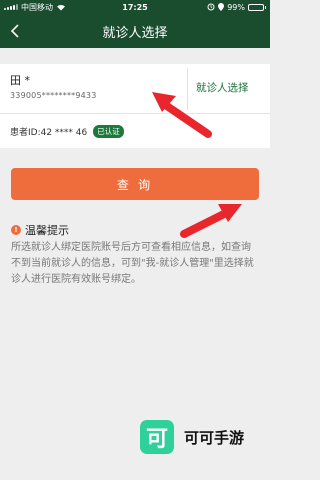  Describe the element at coordinates (20, 80) in the screenshot. I see `patient-name: 田 *` at that location.